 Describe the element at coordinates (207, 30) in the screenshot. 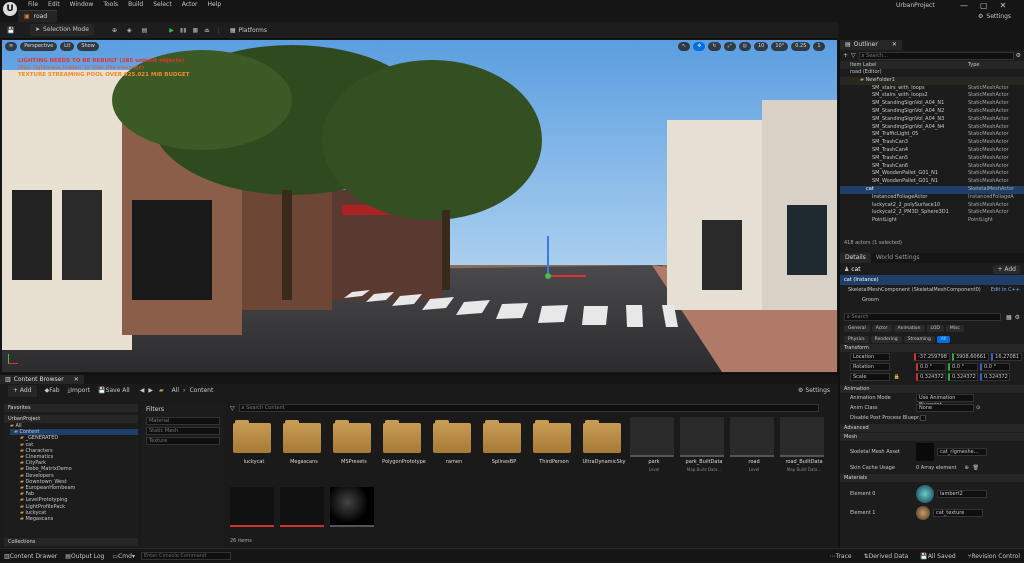

I see `eject-icon: ⏏` at that location.